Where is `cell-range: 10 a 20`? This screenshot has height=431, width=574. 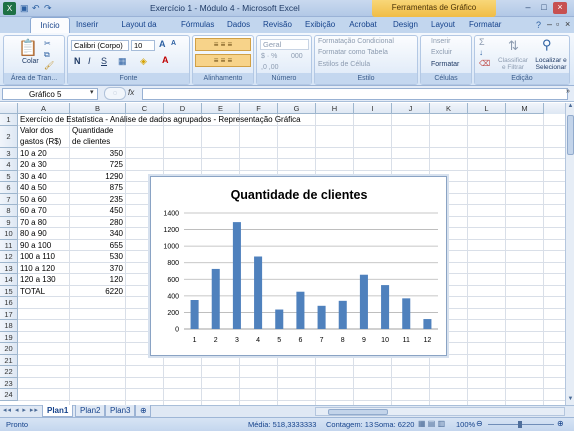 cell-range: 10 a 20 is located at coordinates (33, 153).